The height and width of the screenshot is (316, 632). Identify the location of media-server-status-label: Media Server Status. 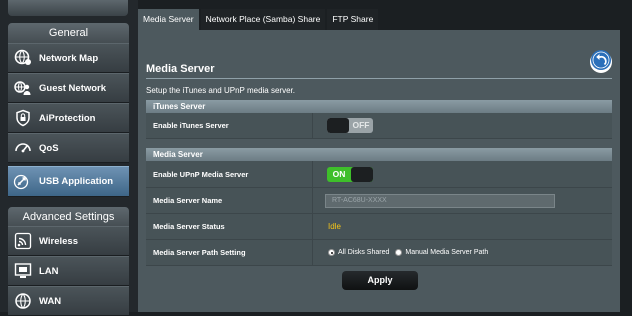
(229, 226).